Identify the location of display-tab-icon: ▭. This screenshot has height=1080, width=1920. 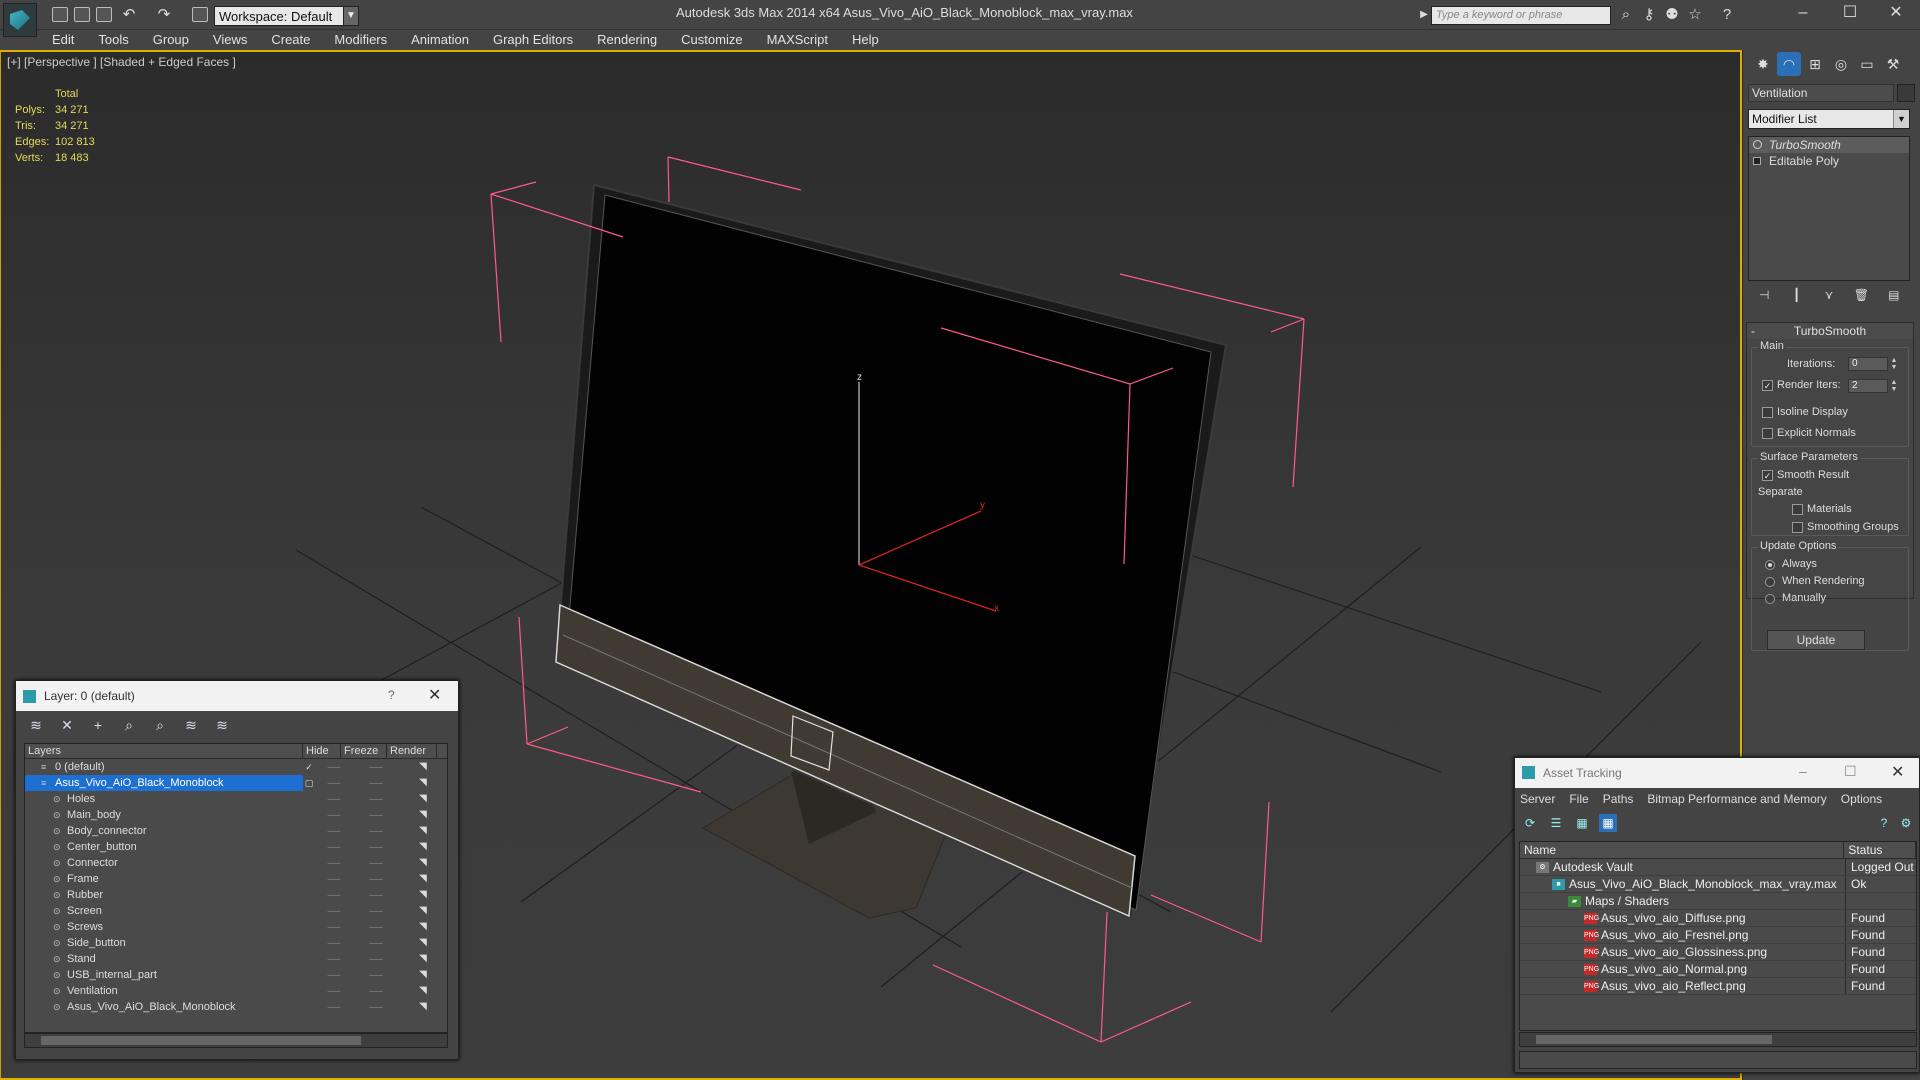
(1867, 64).